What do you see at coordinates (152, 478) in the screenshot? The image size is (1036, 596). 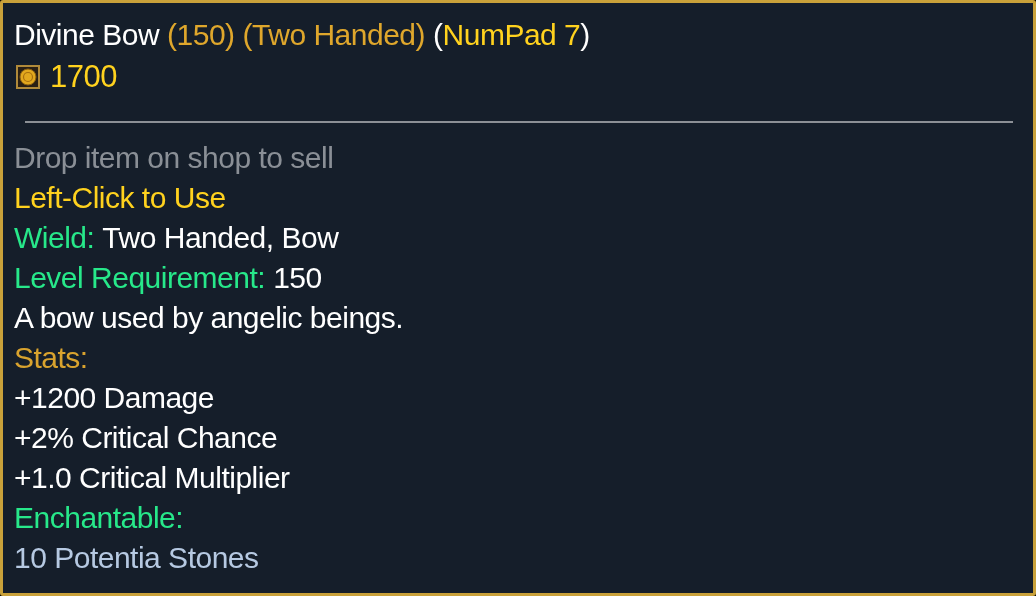 I see `stat-text: +1.0 Critical Multiplier` at bounding box center [152, 478].